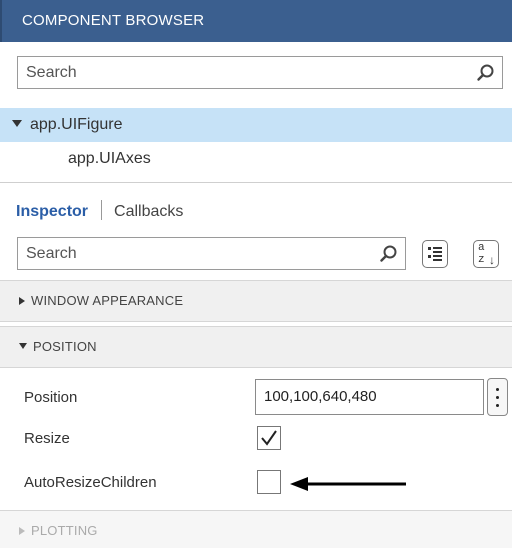  I want to click on position-value-field: 100,100,640,480, so click(369, 397).